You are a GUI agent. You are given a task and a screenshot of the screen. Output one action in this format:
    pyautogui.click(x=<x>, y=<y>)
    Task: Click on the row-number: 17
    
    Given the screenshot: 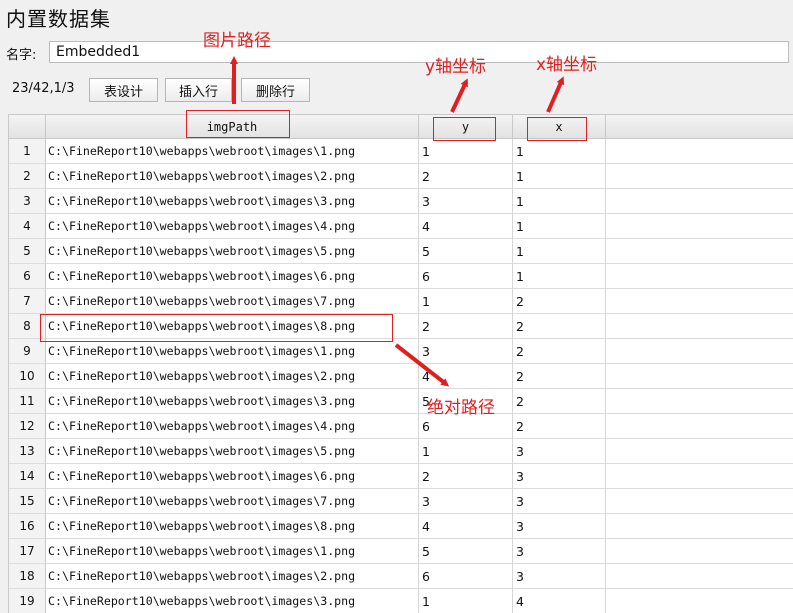 What is the action you would take?
    pyautogui.click(x=27, y=551)
    